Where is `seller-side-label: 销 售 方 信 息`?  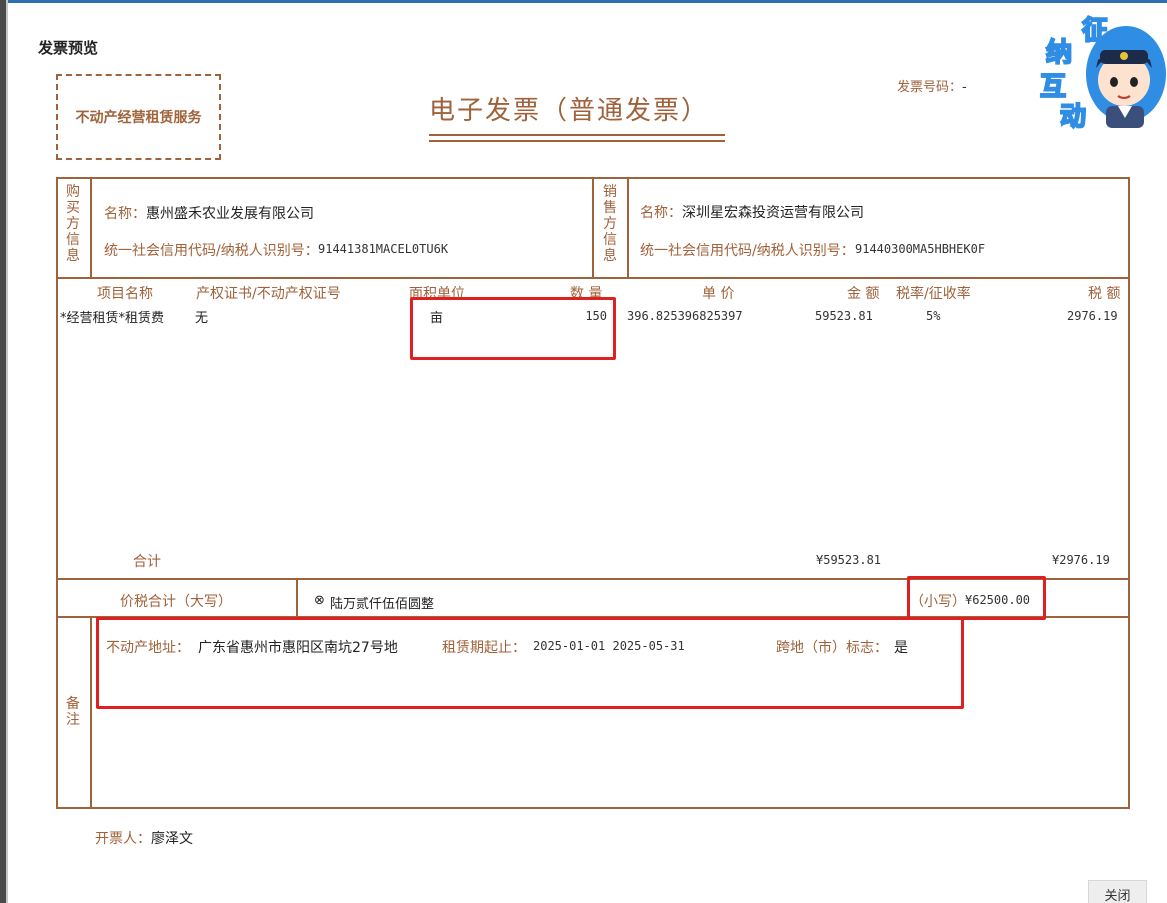 seller-side-label: 销 售 方 信 息 is located at coordinates (610, 224).